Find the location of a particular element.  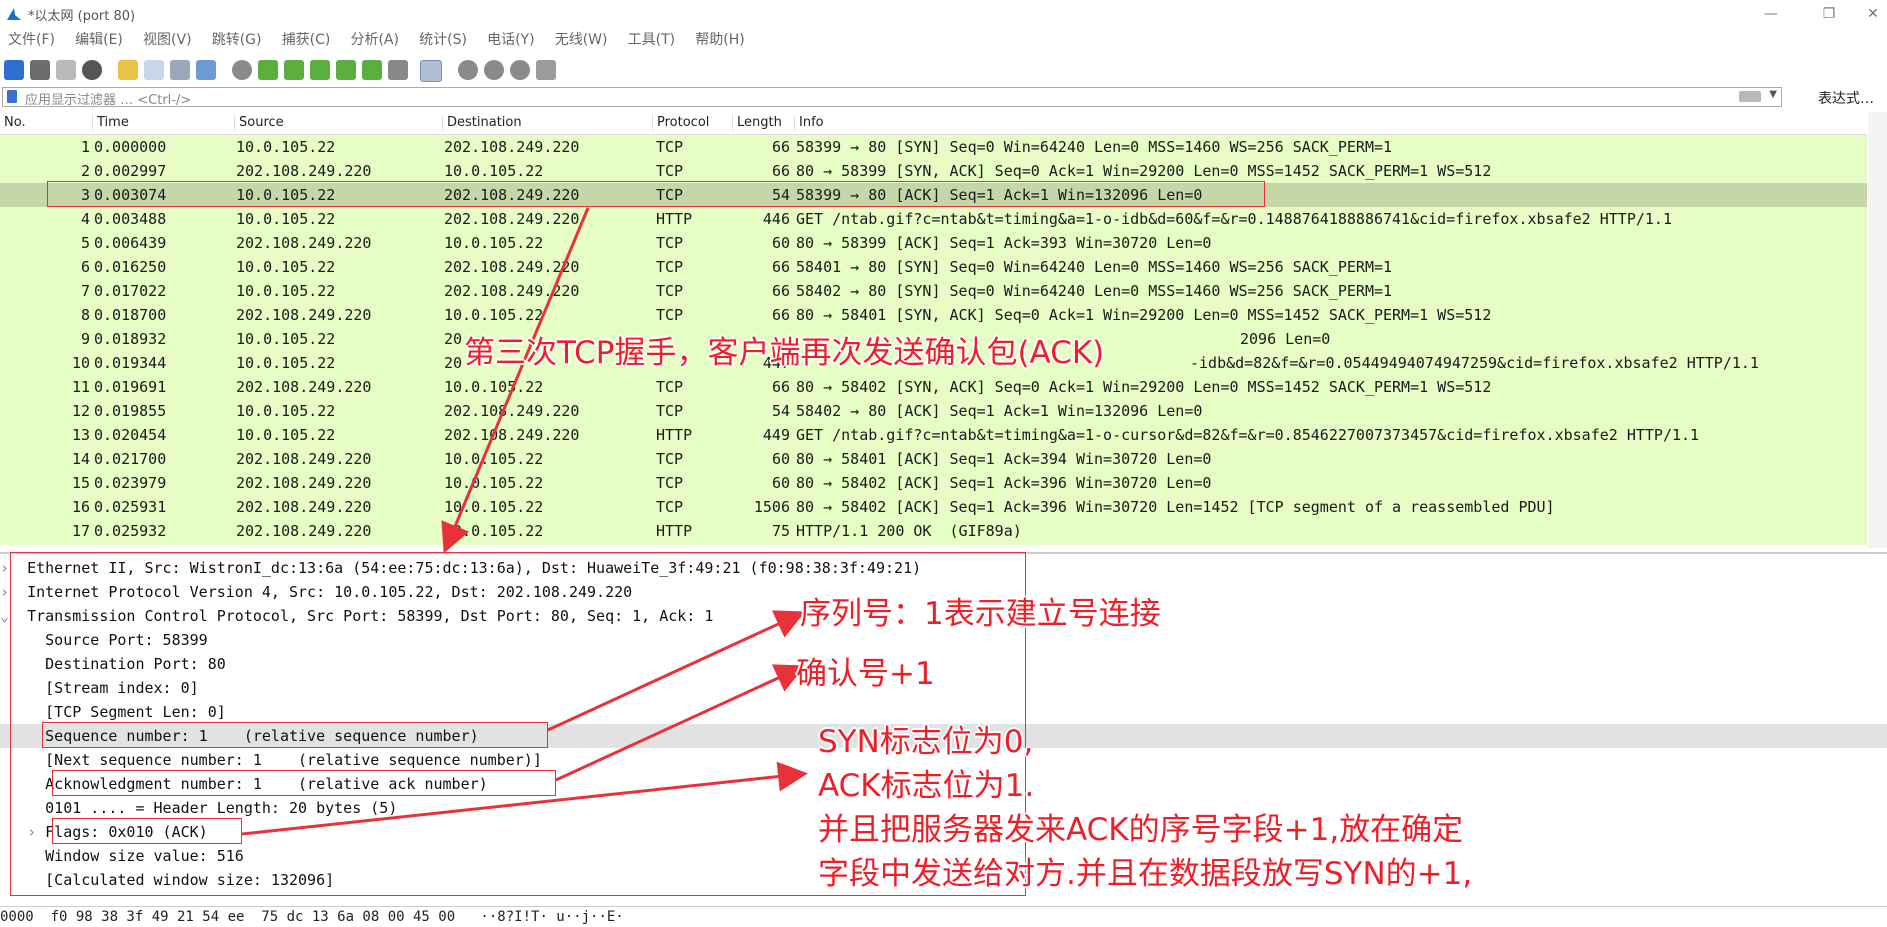

annotation-third-handshake: 第三次TCP握手，客户端再次发送确认包(ACK) is located at coordinates (784, 353).